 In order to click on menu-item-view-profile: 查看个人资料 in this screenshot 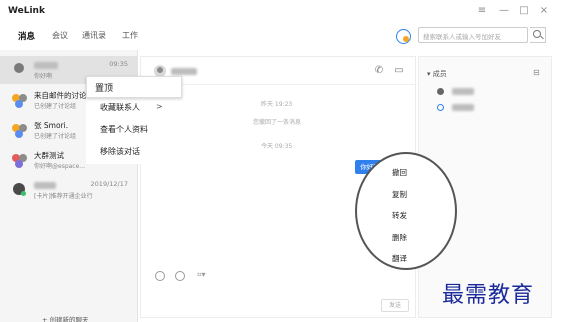, I will do `click(124, 129)`.